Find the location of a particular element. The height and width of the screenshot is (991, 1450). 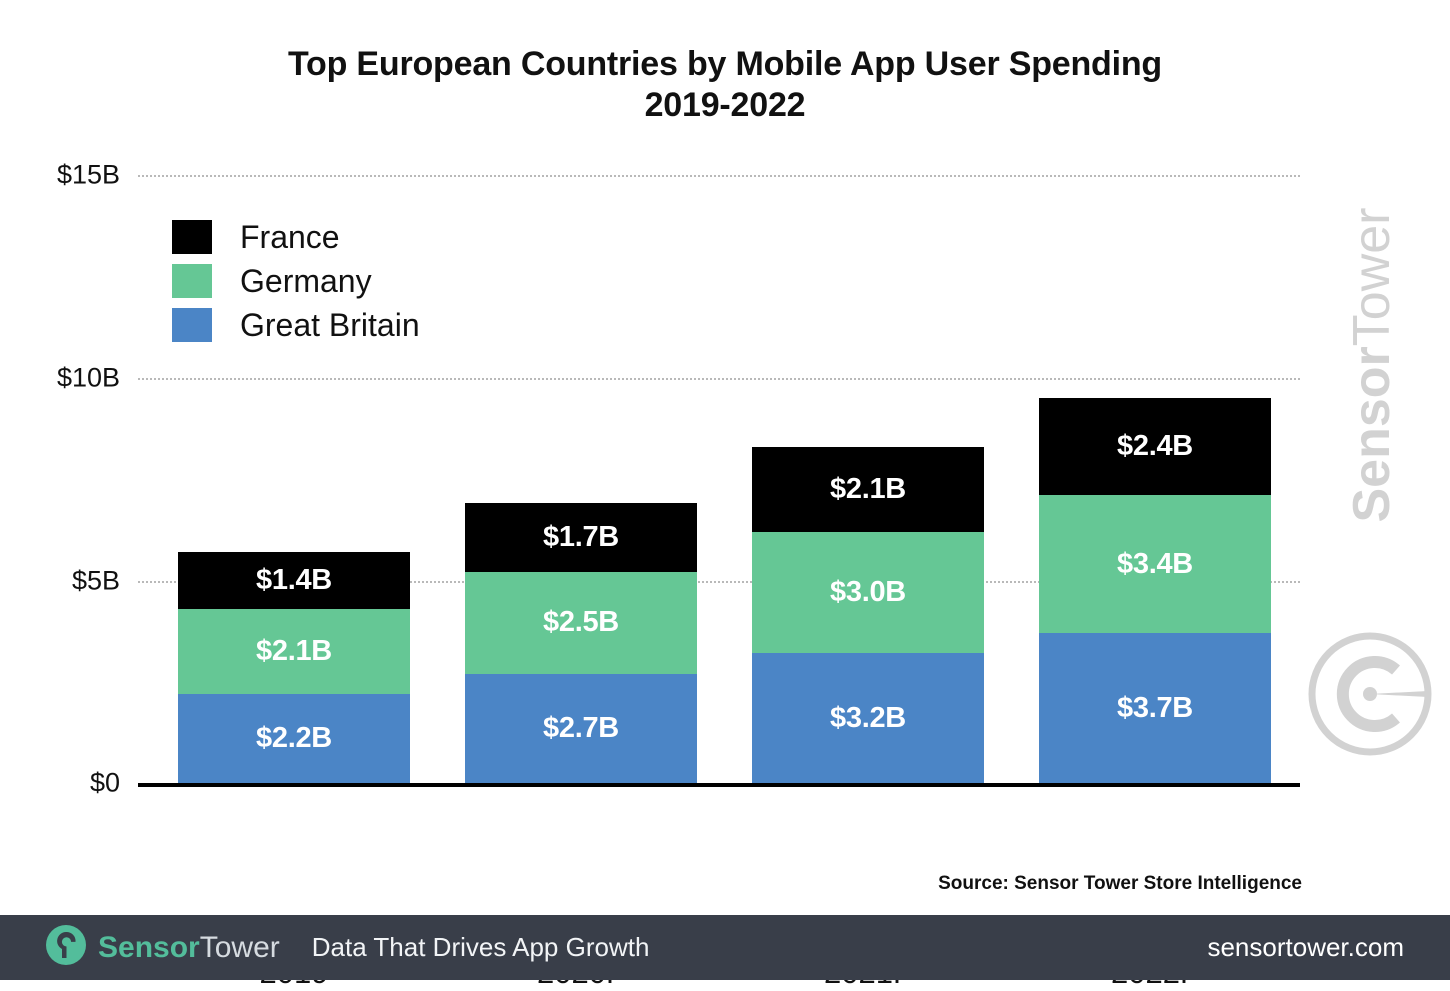

bar-segment-germany-2020f: $2.5B is located at coordinates (581, 623).